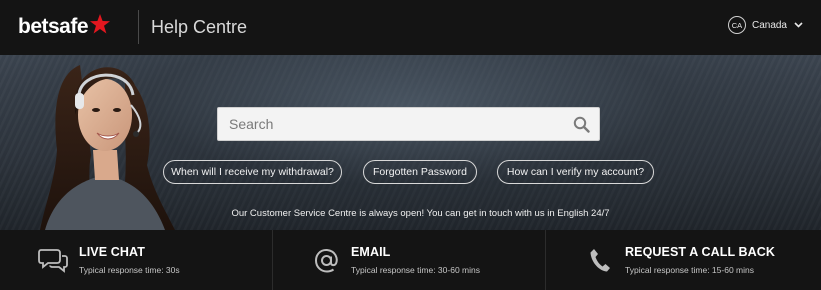 Image resolution: width=821 pixels, height=290 pixels. What do you see at coordinates (53, 261) in the screenshot?
I see `chat-icon` at bounding box center [53, 261].